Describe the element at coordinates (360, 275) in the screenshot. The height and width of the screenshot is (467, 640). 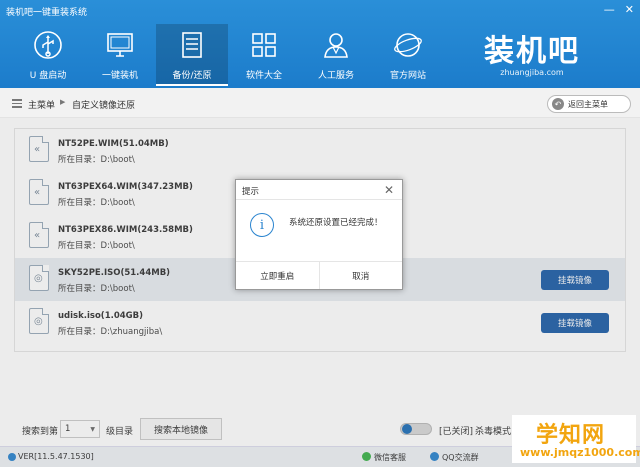
I see `cancel-button: 取消` at that location.